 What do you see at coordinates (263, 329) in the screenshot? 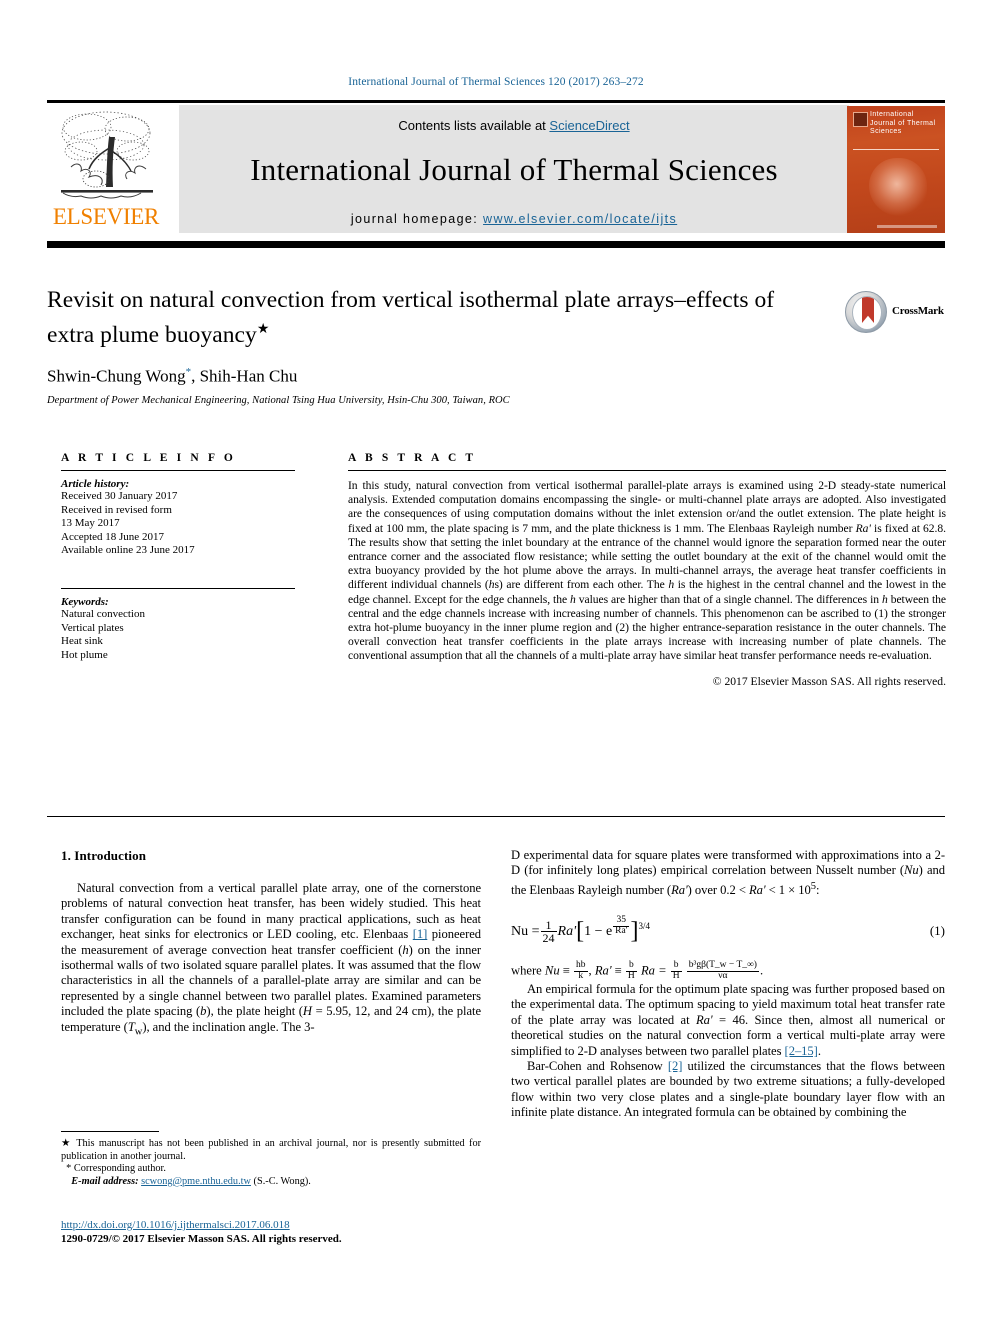
I see `title-footnote-mark: ★` at bounding box center [263, 329].